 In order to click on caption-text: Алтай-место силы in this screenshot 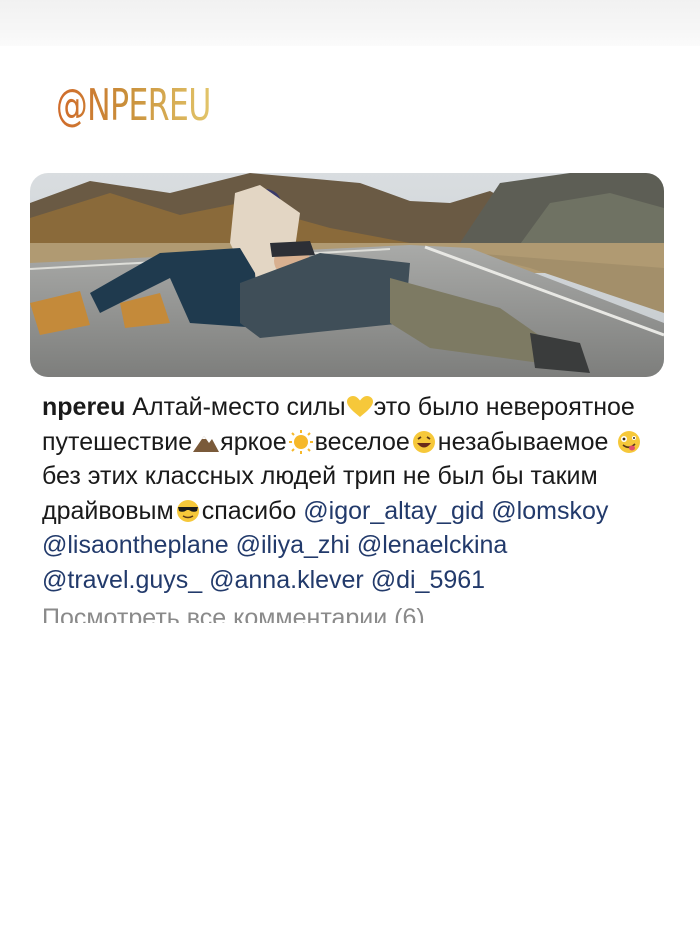, I will do `click(235, 407)`.